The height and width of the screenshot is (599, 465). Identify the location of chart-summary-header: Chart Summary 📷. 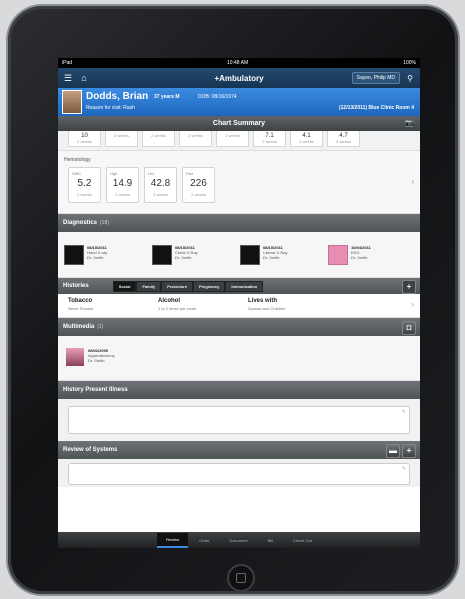
(239, 123).